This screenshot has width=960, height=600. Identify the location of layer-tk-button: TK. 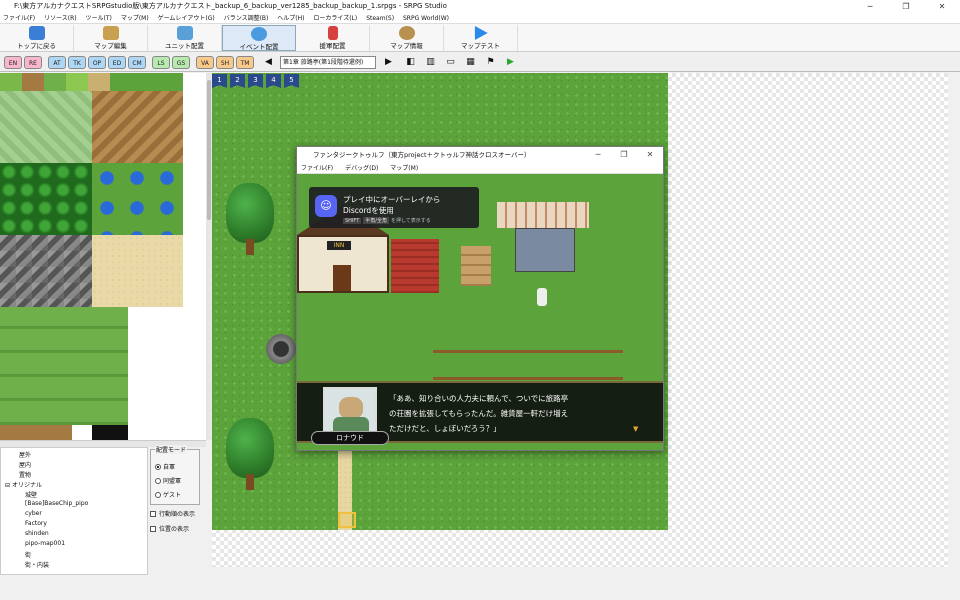
(77, 62).